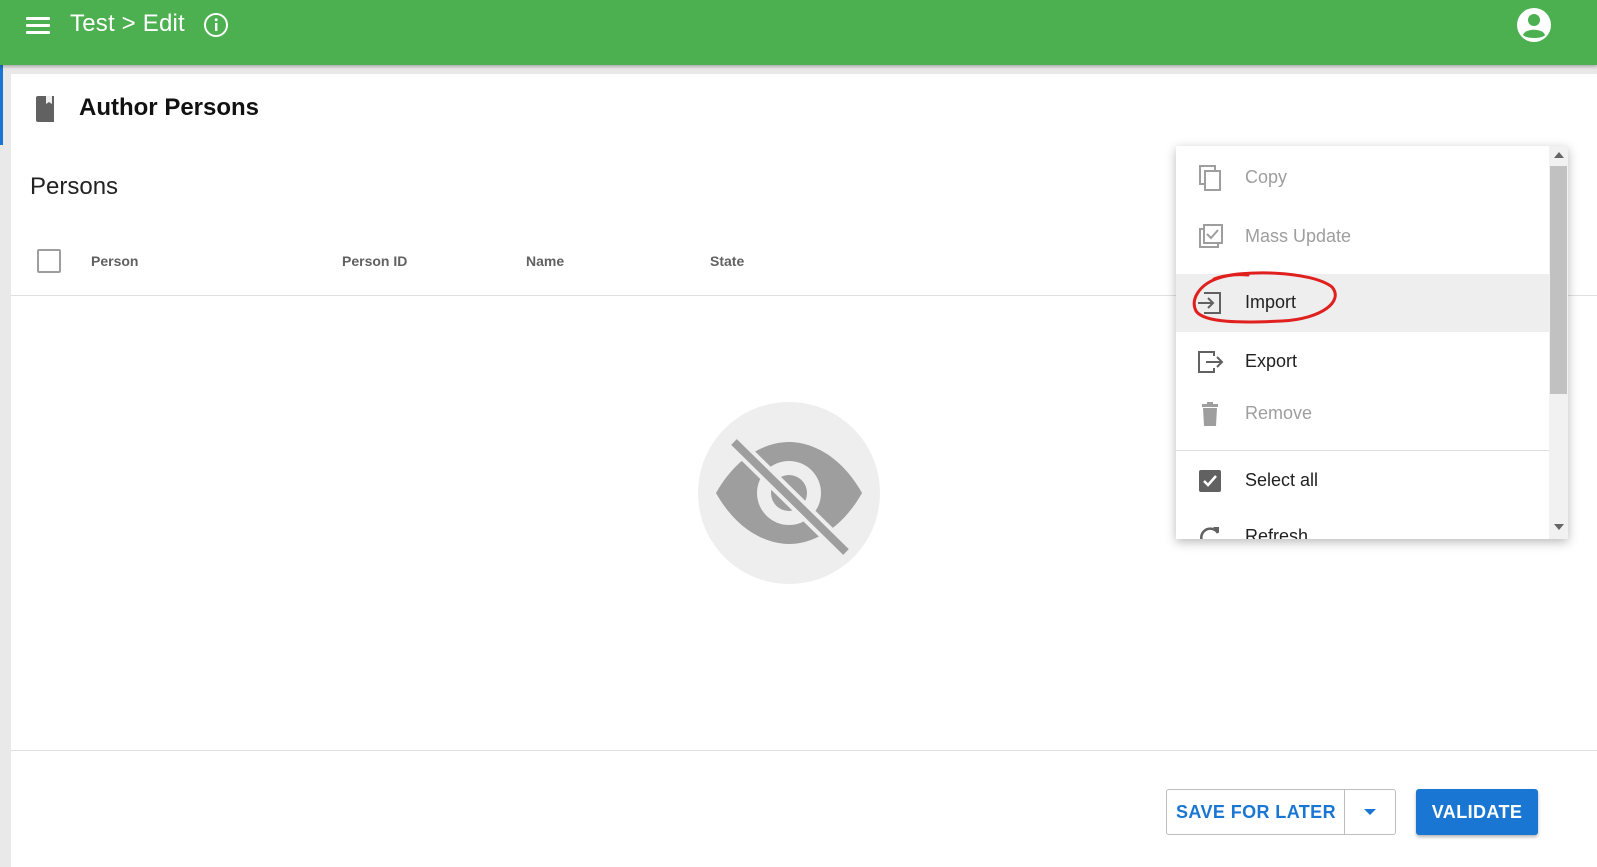 This screenshot has width=1597, height=867. I want to click on page-title: Test > Edit, so click(127, 23).